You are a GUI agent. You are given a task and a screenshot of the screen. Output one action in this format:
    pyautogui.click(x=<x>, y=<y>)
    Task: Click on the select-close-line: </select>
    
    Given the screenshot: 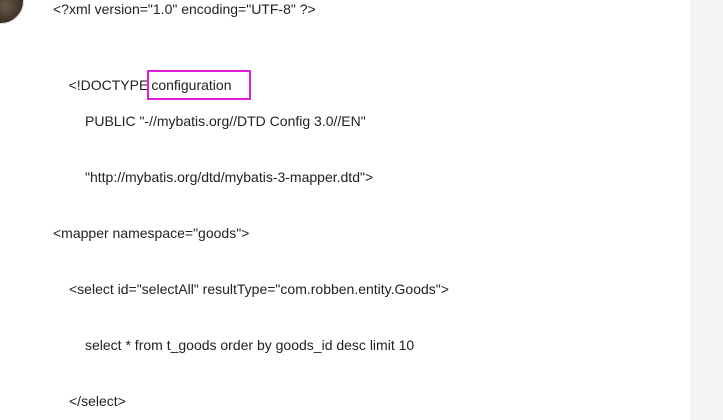 What is the action you would take?
    pyautogui.click(x=97, y=401)
    